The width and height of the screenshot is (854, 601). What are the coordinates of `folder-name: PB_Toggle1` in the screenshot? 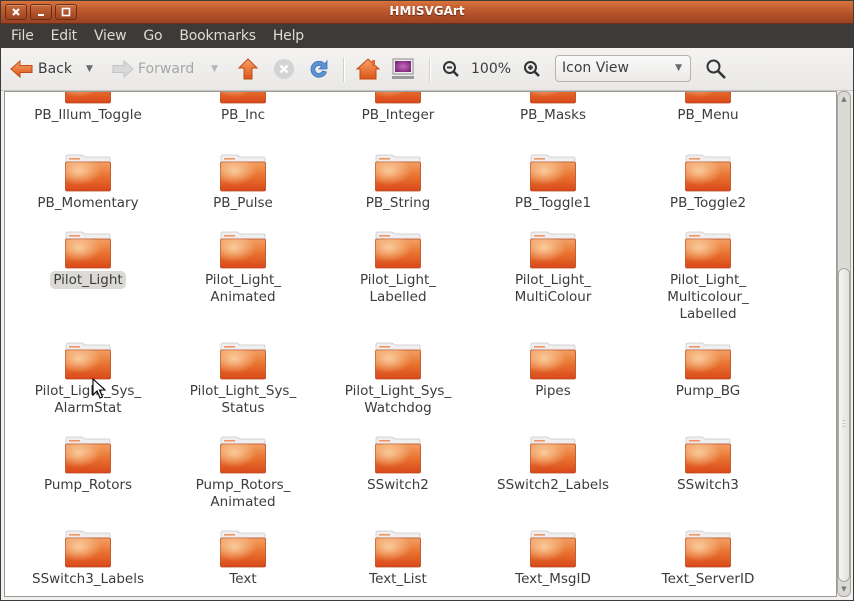 It's located at (553, 203).